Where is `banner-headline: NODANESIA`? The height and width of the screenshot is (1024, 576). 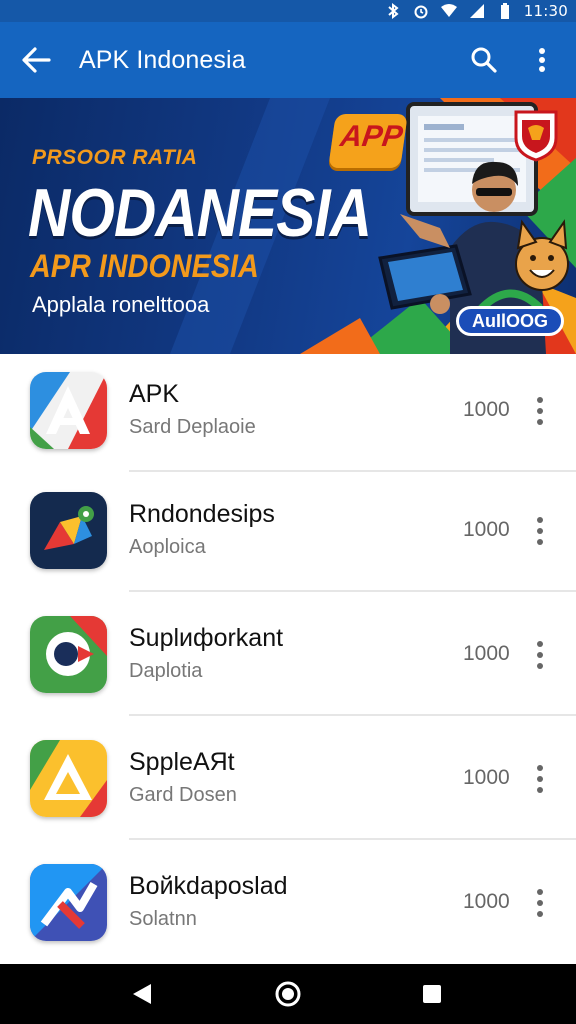 banner-headline: NODANESIA is located at coordinates (200, 213).